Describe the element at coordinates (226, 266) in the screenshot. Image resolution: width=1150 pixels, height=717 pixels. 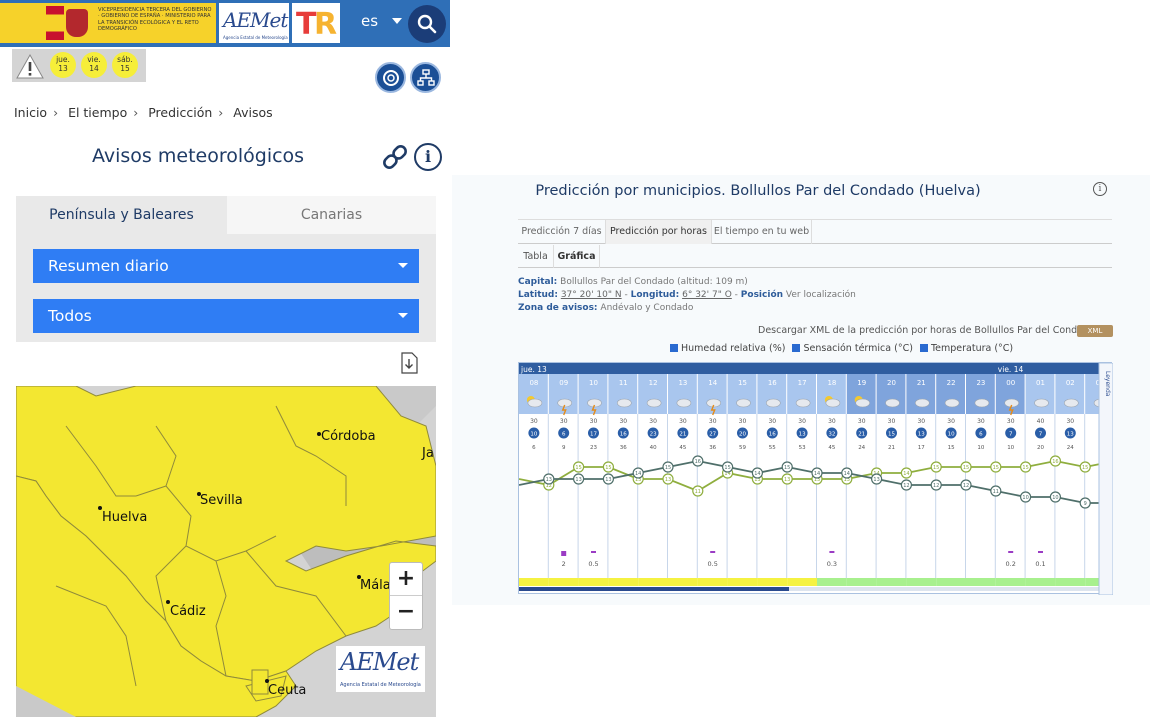
I see `summary-select: Resumen diario` at that location.